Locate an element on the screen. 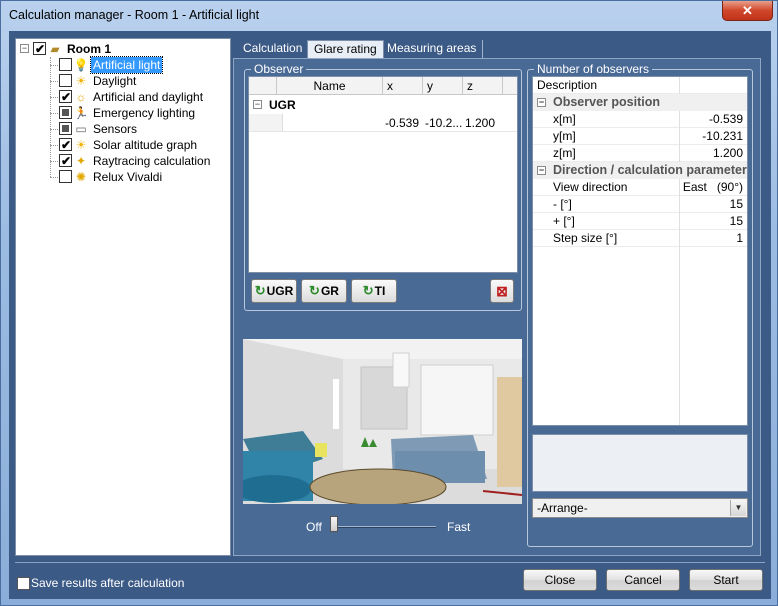 This screenshot has height=606, width=778. property-value: 1.200 is located at coordinates (728, 153).